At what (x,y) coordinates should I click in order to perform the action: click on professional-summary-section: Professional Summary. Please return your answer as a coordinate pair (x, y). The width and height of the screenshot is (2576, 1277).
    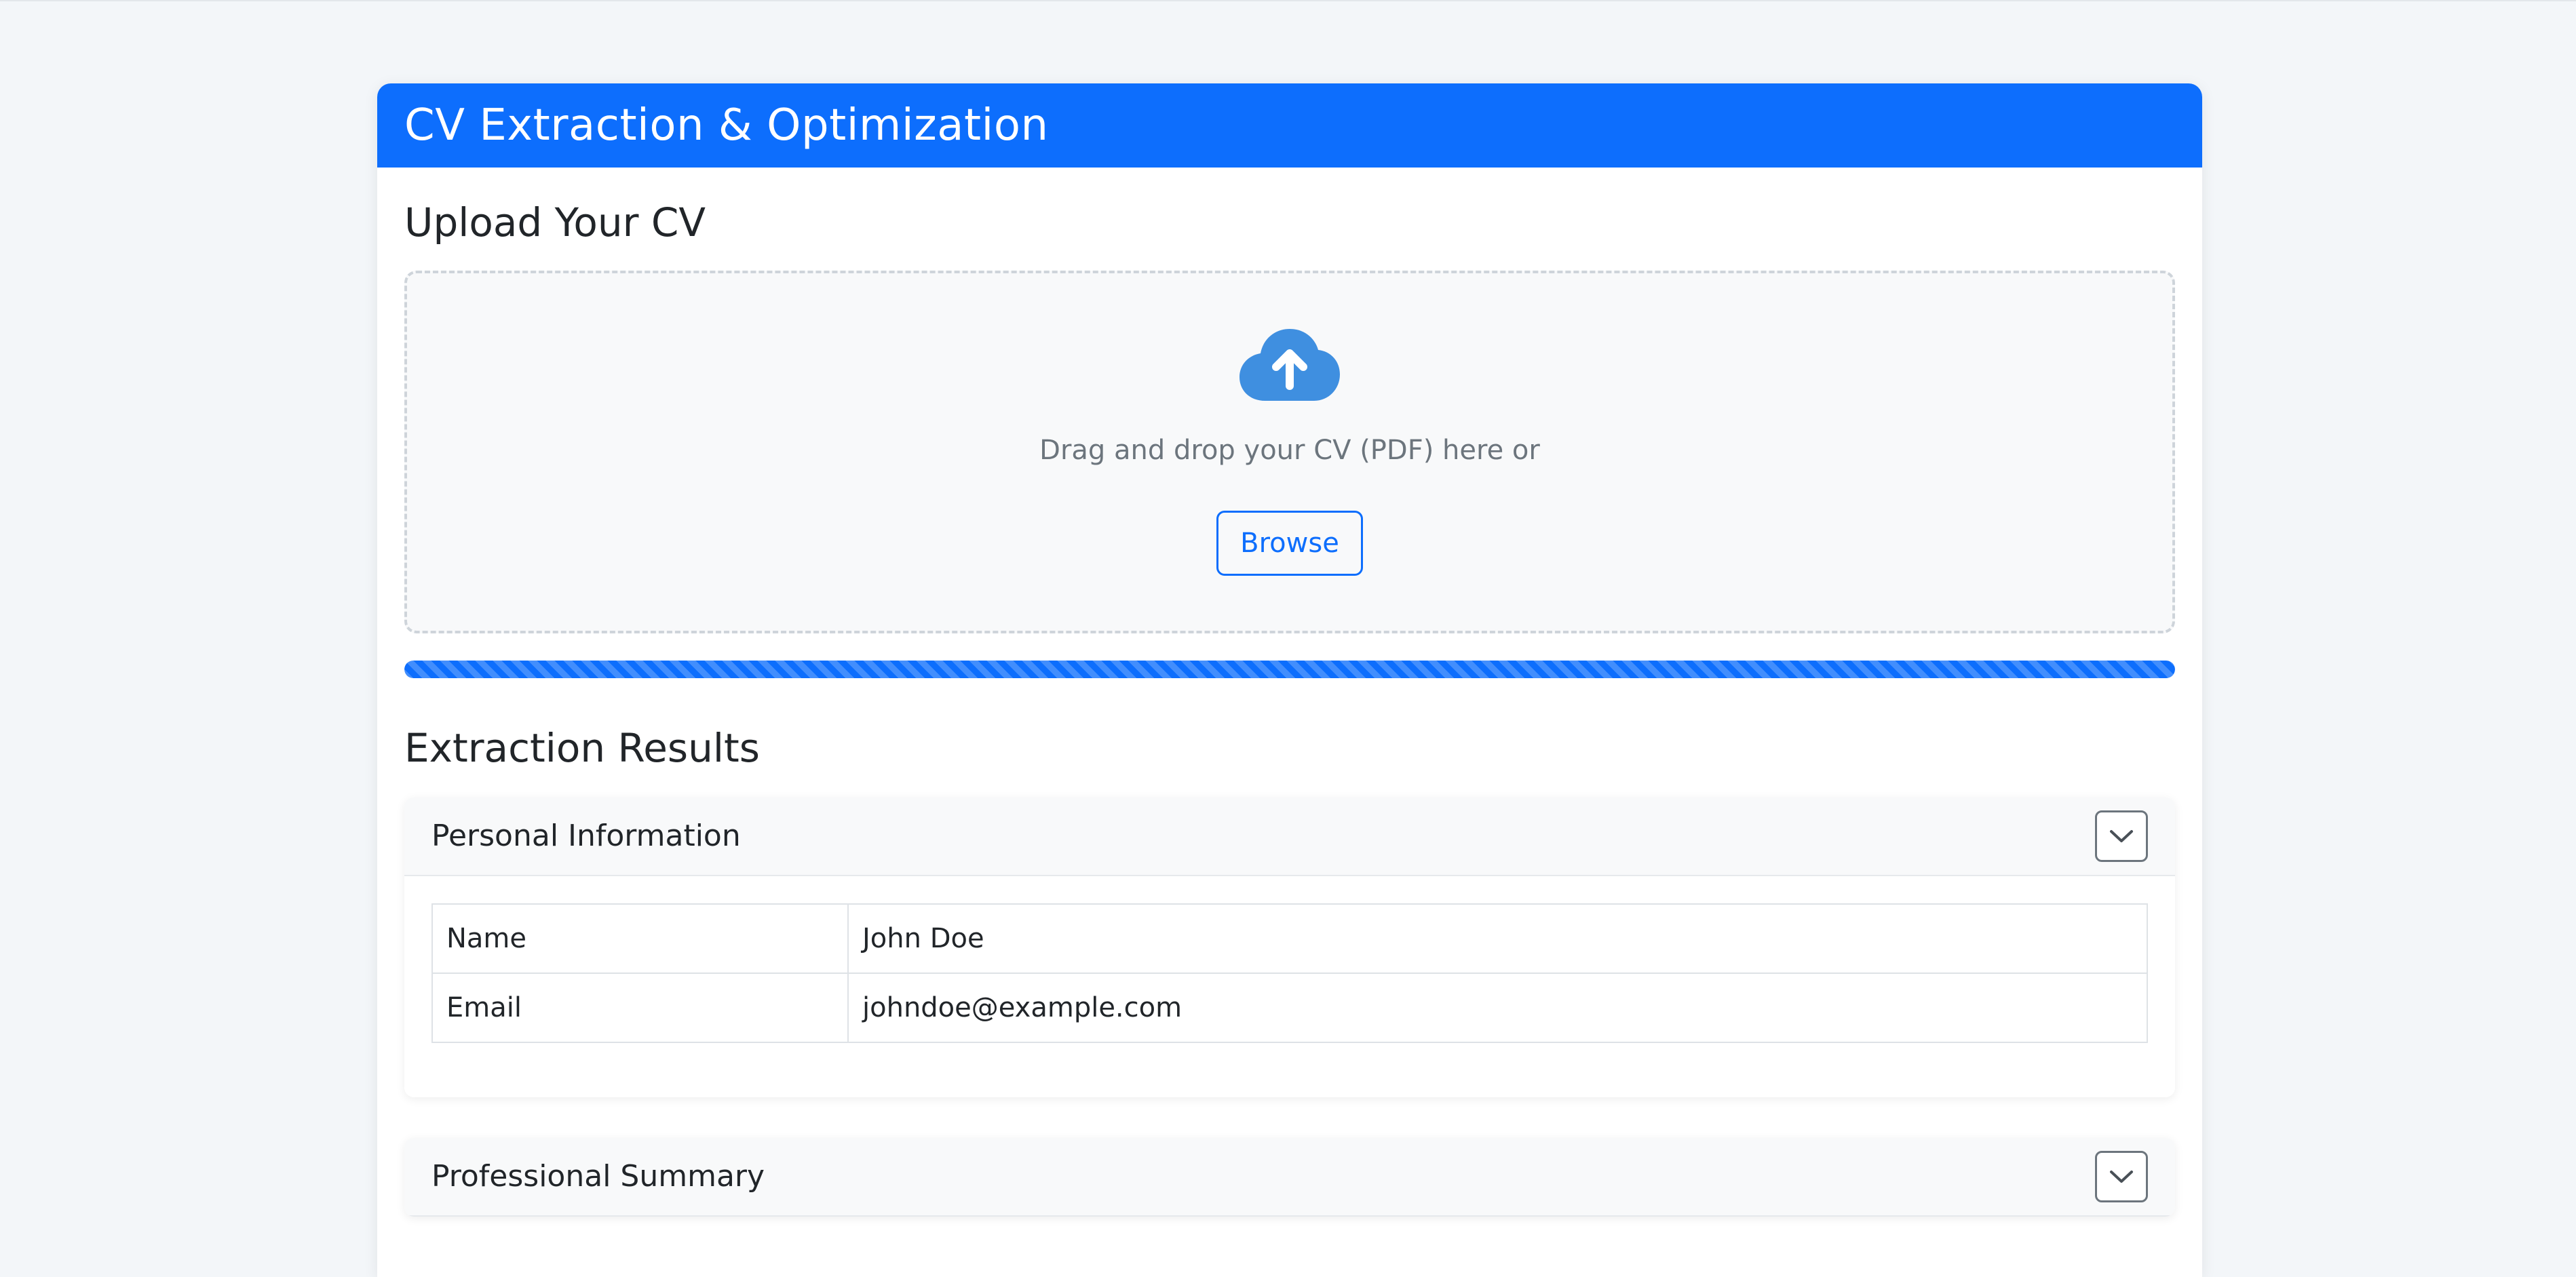
    Looking at the image, I should click on (1289, 1177).